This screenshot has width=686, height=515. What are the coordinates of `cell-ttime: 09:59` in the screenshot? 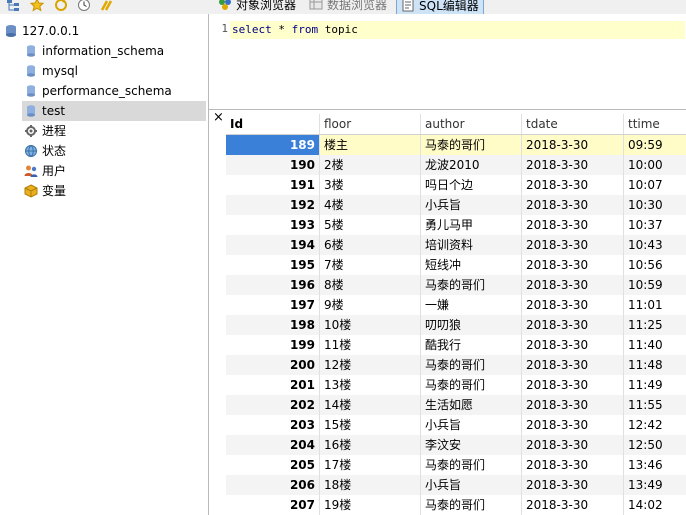 It's located at (655, 145).